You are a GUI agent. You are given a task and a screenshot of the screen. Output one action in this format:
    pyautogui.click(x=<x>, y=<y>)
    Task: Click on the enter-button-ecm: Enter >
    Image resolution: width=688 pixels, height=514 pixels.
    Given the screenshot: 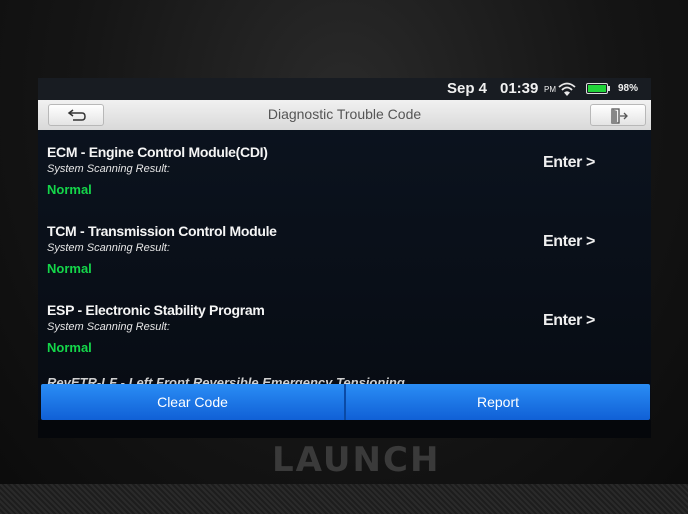 What is the action you would take?
    pyautogui.click(x=569, y=163)
    